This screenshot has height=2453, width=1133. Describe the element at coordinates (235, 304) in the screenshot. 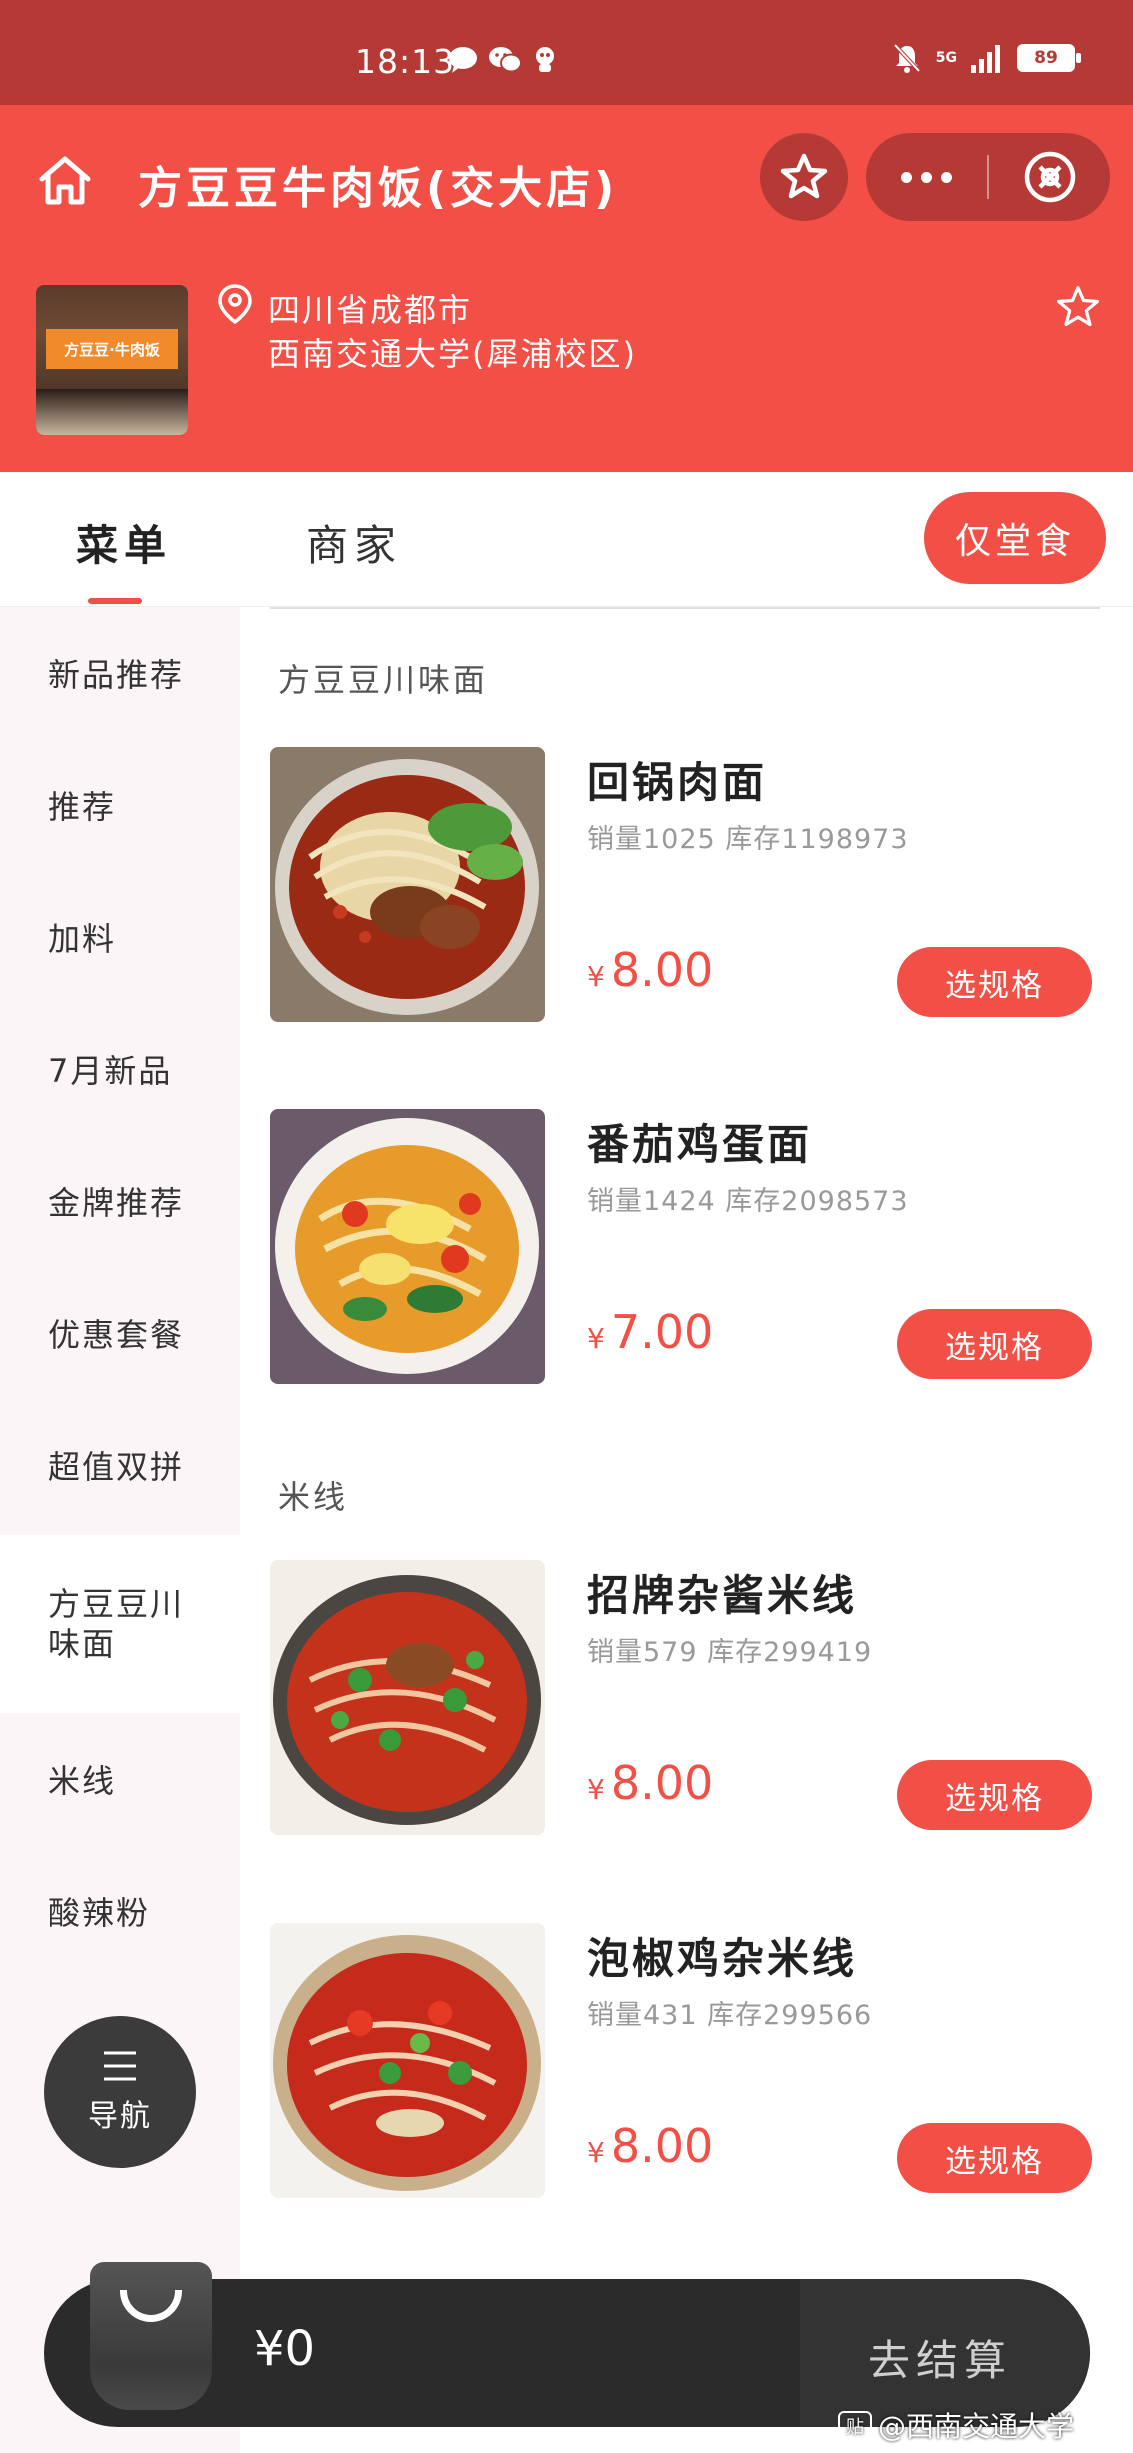

I see `location-pin-icon` at that location.